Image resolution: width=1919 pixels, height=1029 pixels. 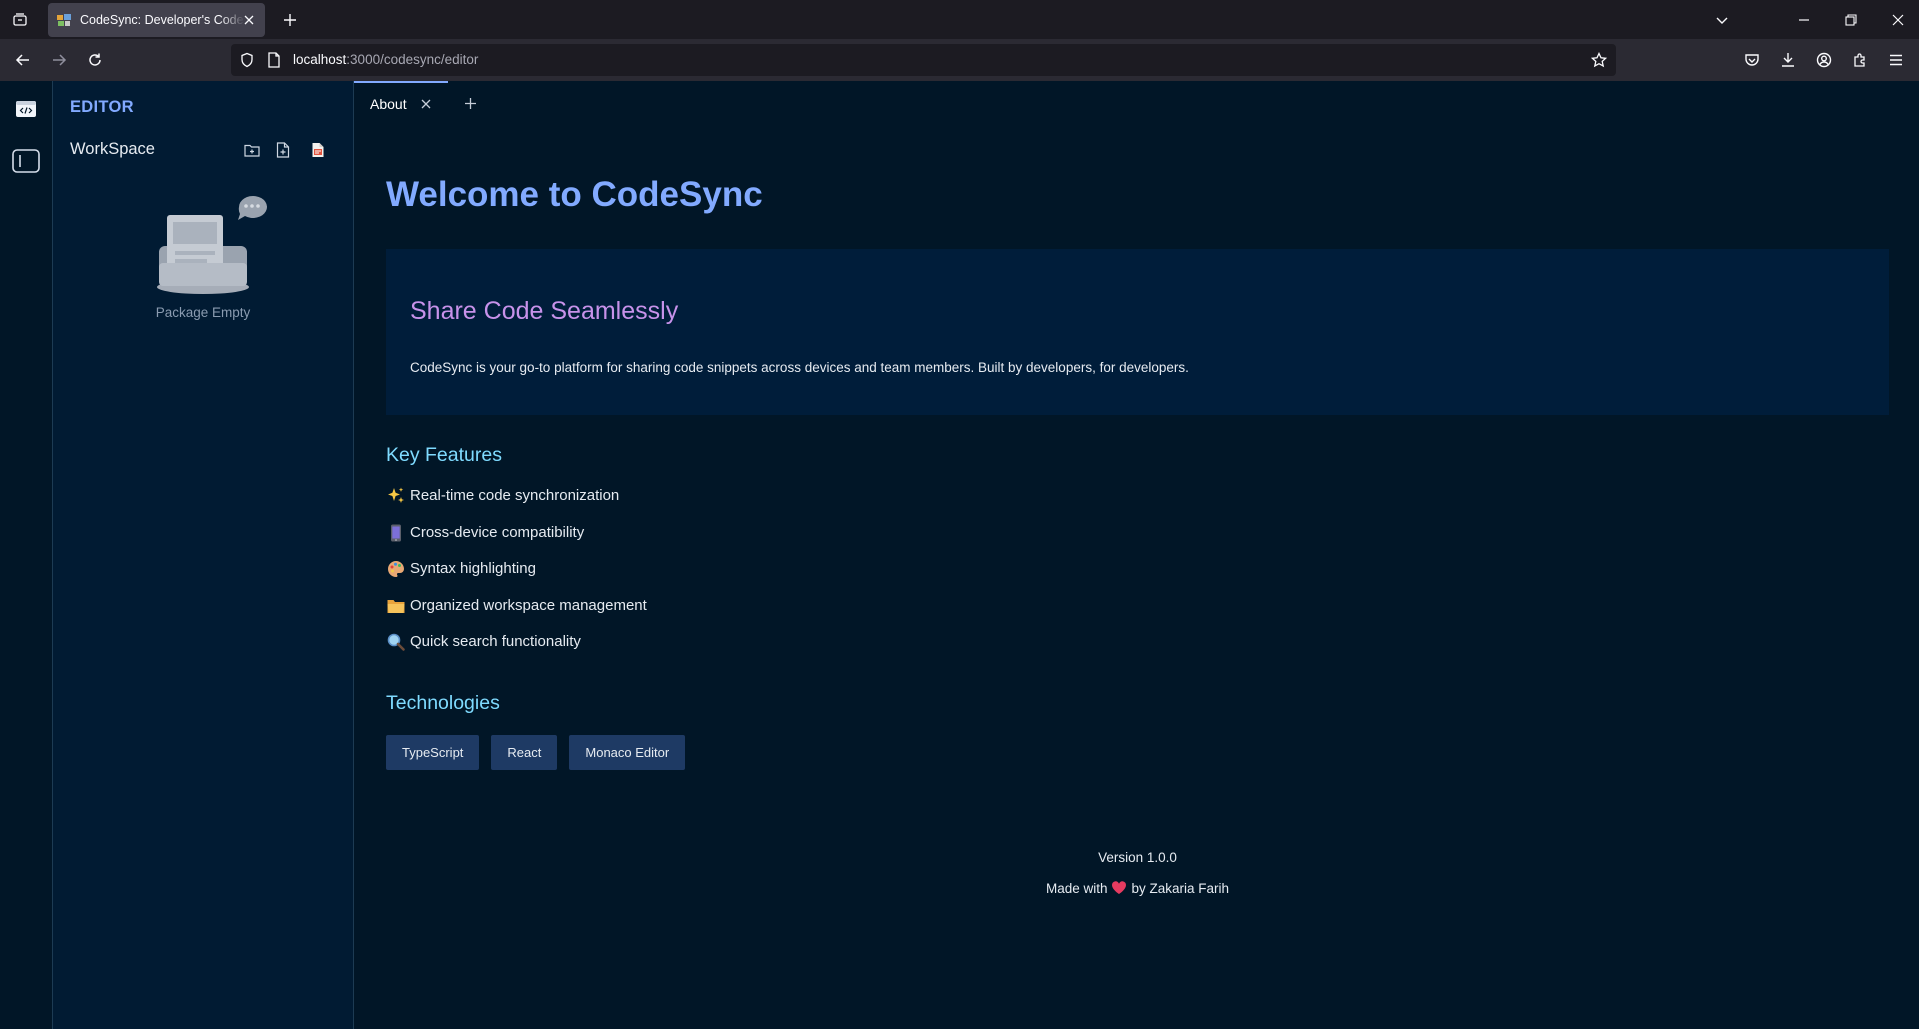 What do you see at coordinates (959, 19) in the screenshot?
I see `browser-tab-bar: CodeSync: Developer's Code Snippets` at bounding box center [959, 19].